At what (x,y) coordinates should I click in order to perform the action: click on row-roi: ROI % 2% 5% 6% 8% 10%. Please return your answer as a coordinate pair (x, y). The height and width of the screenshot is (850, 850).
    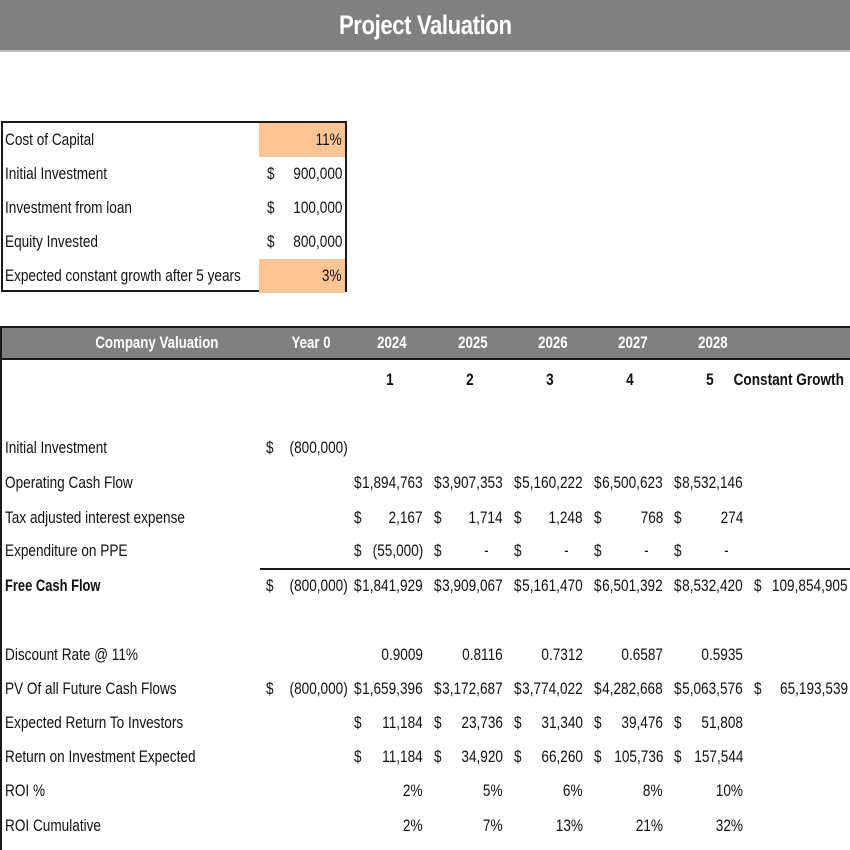
    Looking at the image, I should click on (426, 791).